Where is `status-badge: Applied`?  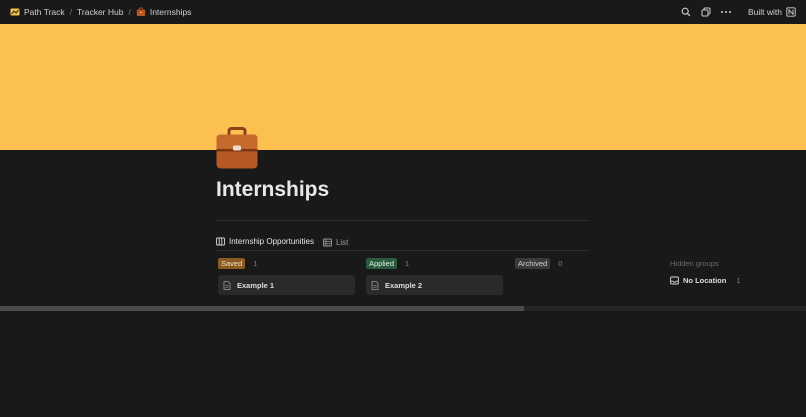 status-badge: Applied is located at coordinates (382, 263).